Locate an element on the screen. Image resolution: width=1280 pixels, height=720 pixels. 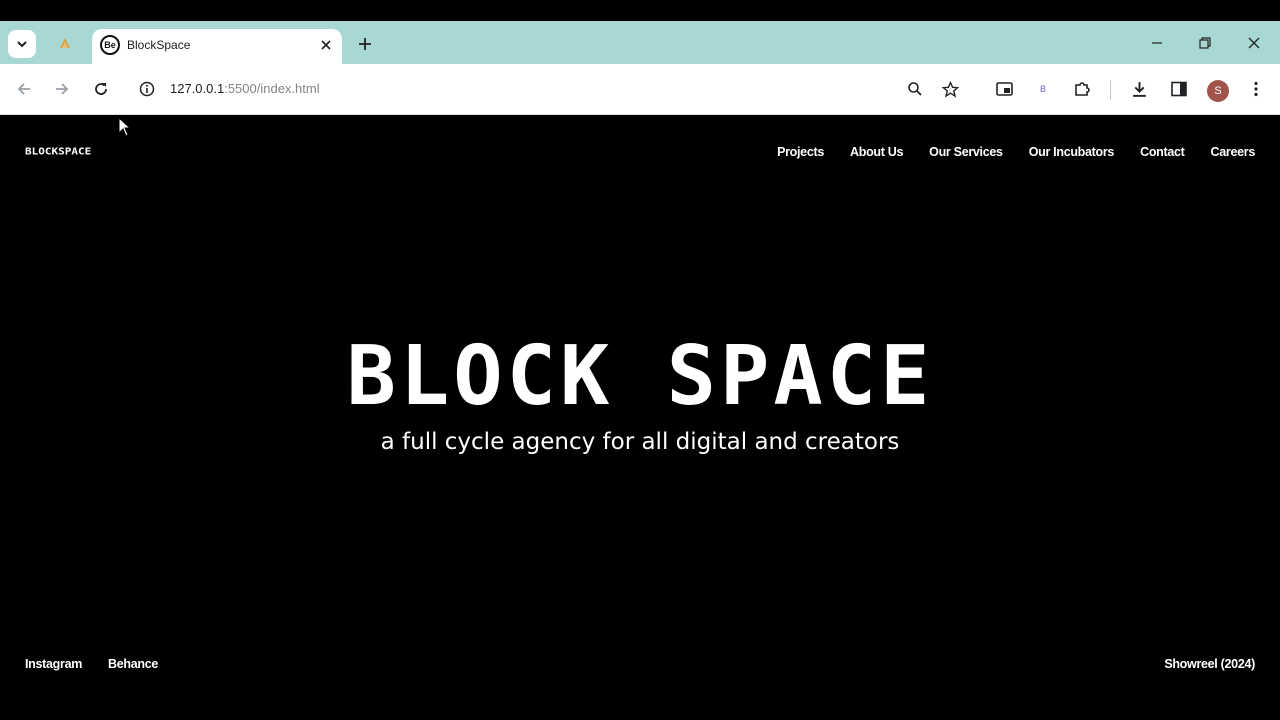
nav-contact: Contact is located at coordinates (1162, 152).